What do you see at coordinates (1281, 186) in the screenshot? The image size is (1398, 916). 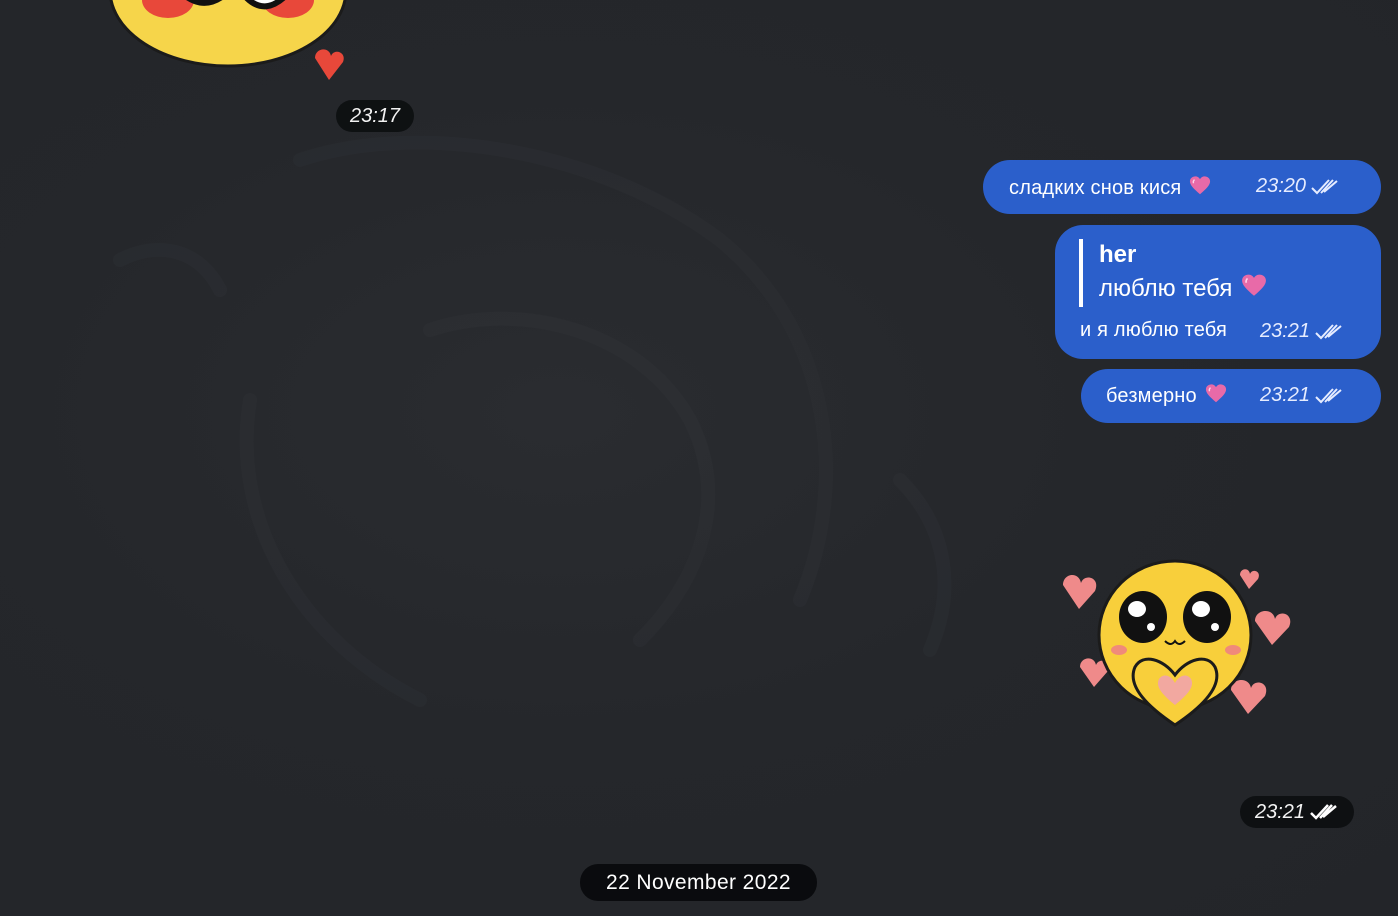 I see `message-time: 23:20` at bounding box center [1281, 186].